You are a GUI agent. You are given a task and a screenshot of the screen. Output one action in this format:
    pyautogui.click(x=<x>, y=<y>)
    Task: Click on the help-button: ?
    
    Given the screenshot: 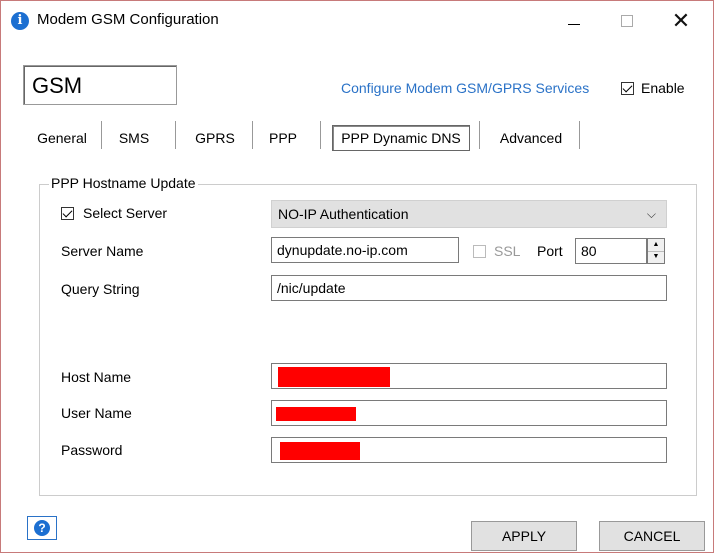 What is the action you would take?
    pyautogui.click(x=42, y=528)
    